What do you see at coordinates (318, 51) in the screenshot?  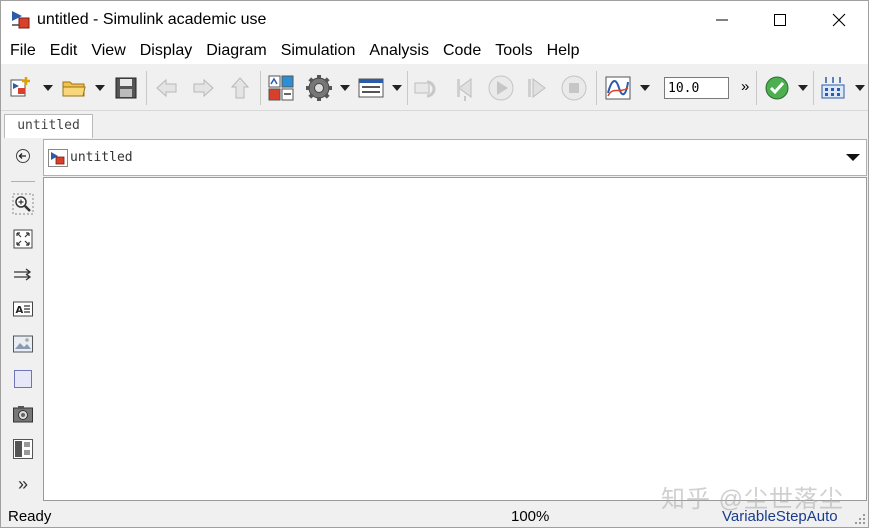 I see `menu-simulation: Simulation` at bounding box center [318, 51].